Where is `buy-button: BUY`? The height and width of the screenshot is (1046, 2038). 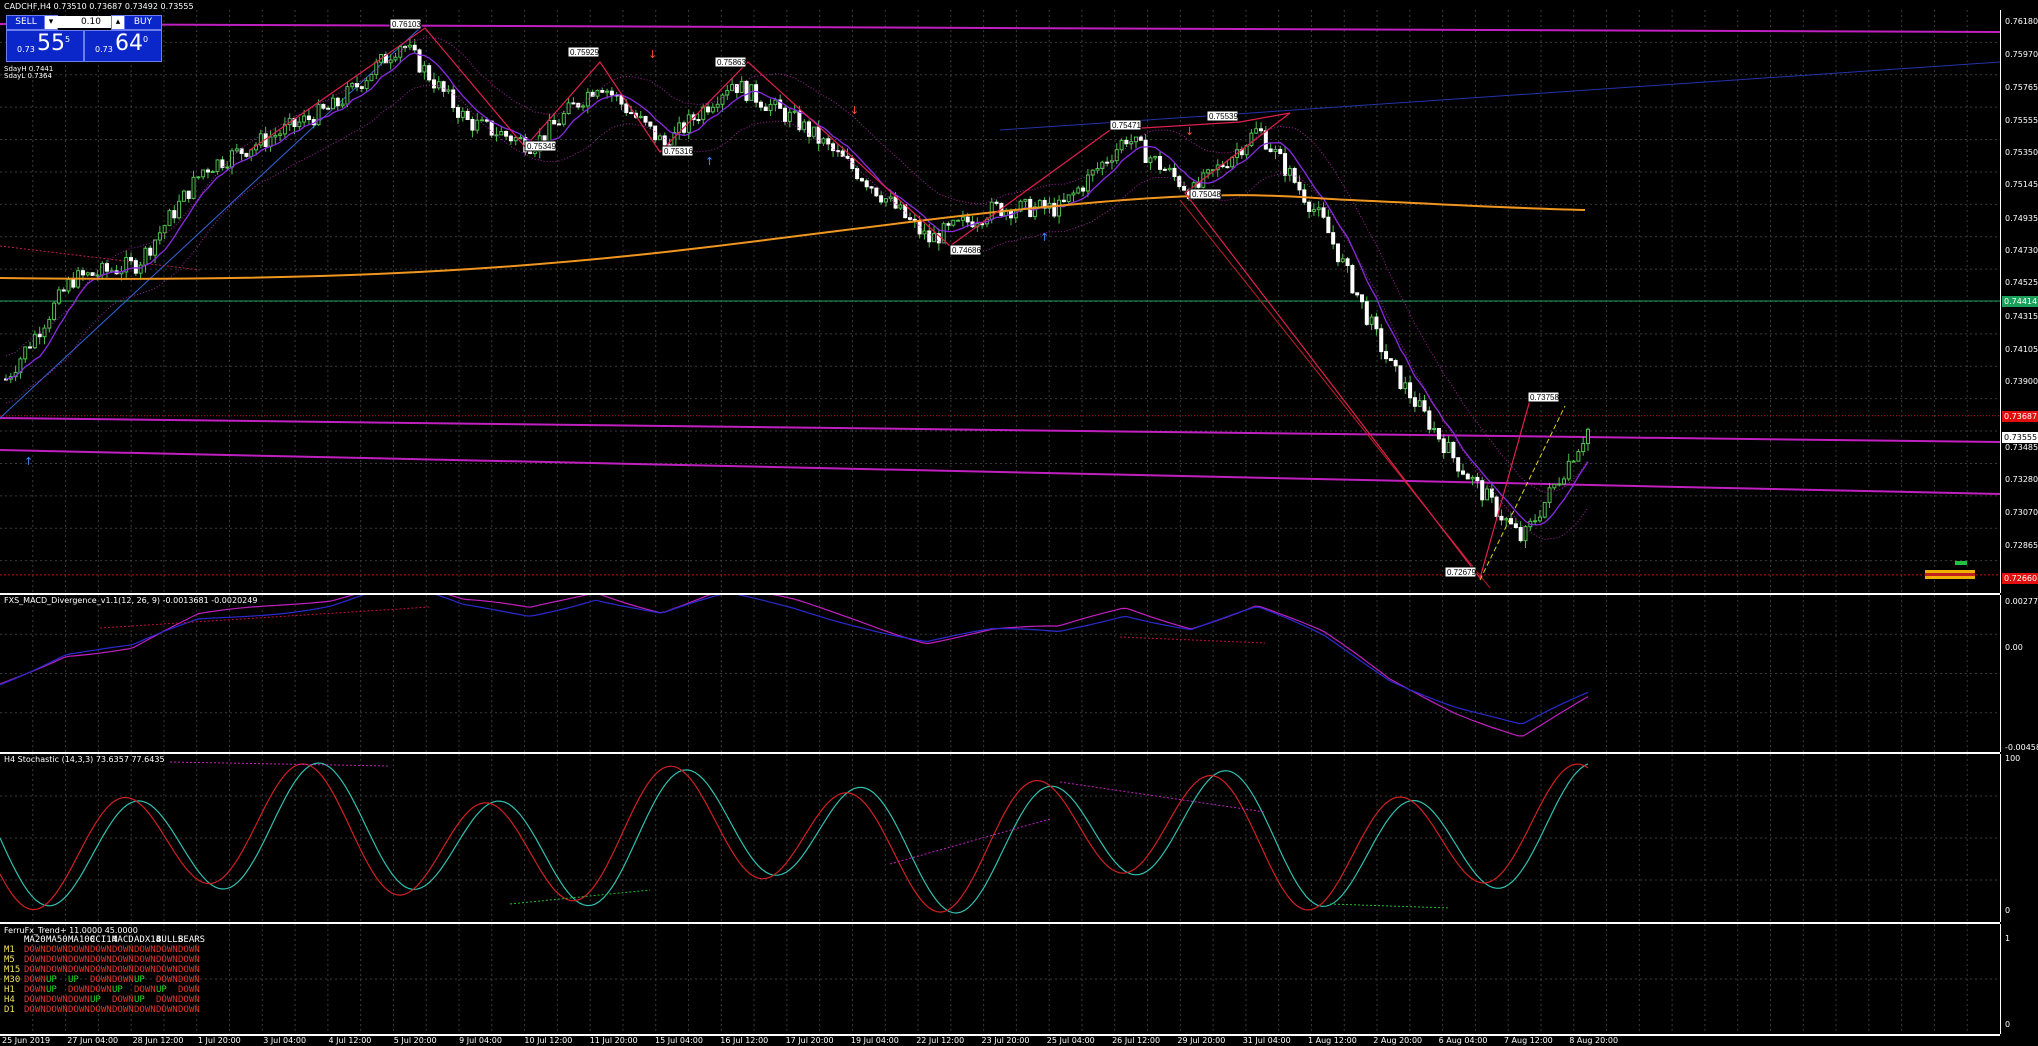 buy-button: BUY is located at coordinates (143, 22).